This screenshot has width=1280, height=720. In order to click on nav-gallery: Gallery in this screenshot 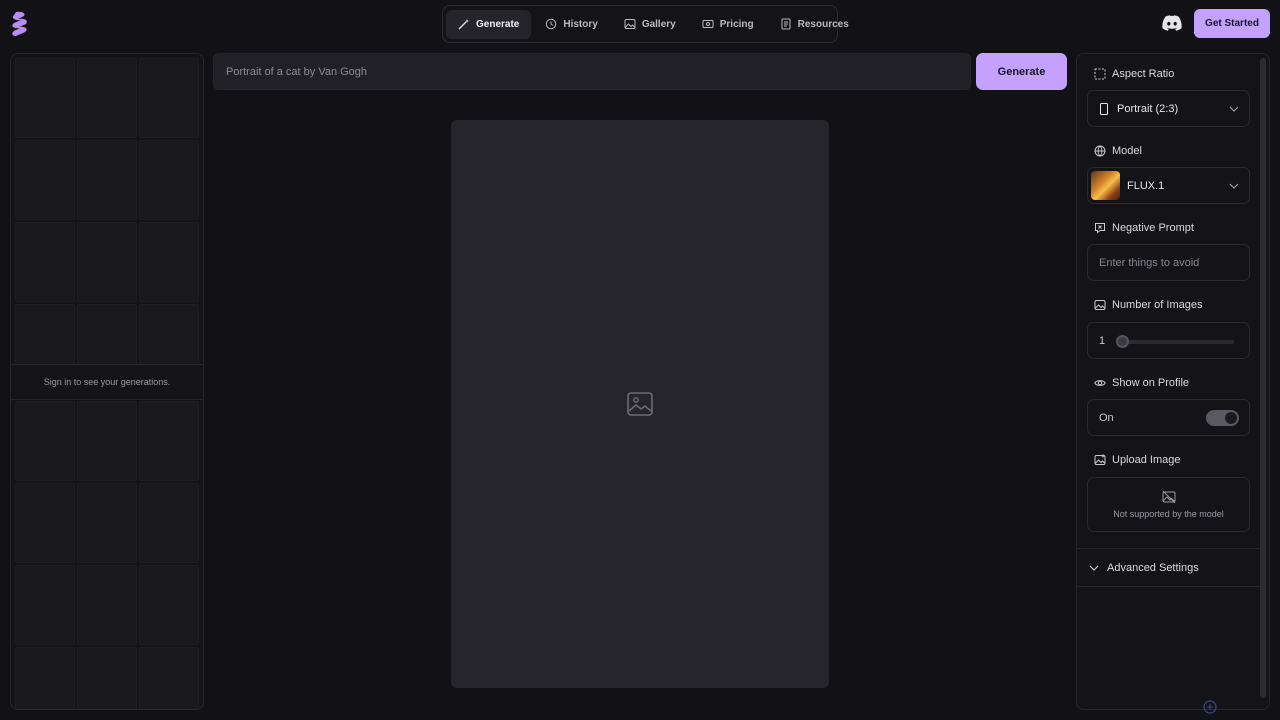, I will do `click(650, 24)`.